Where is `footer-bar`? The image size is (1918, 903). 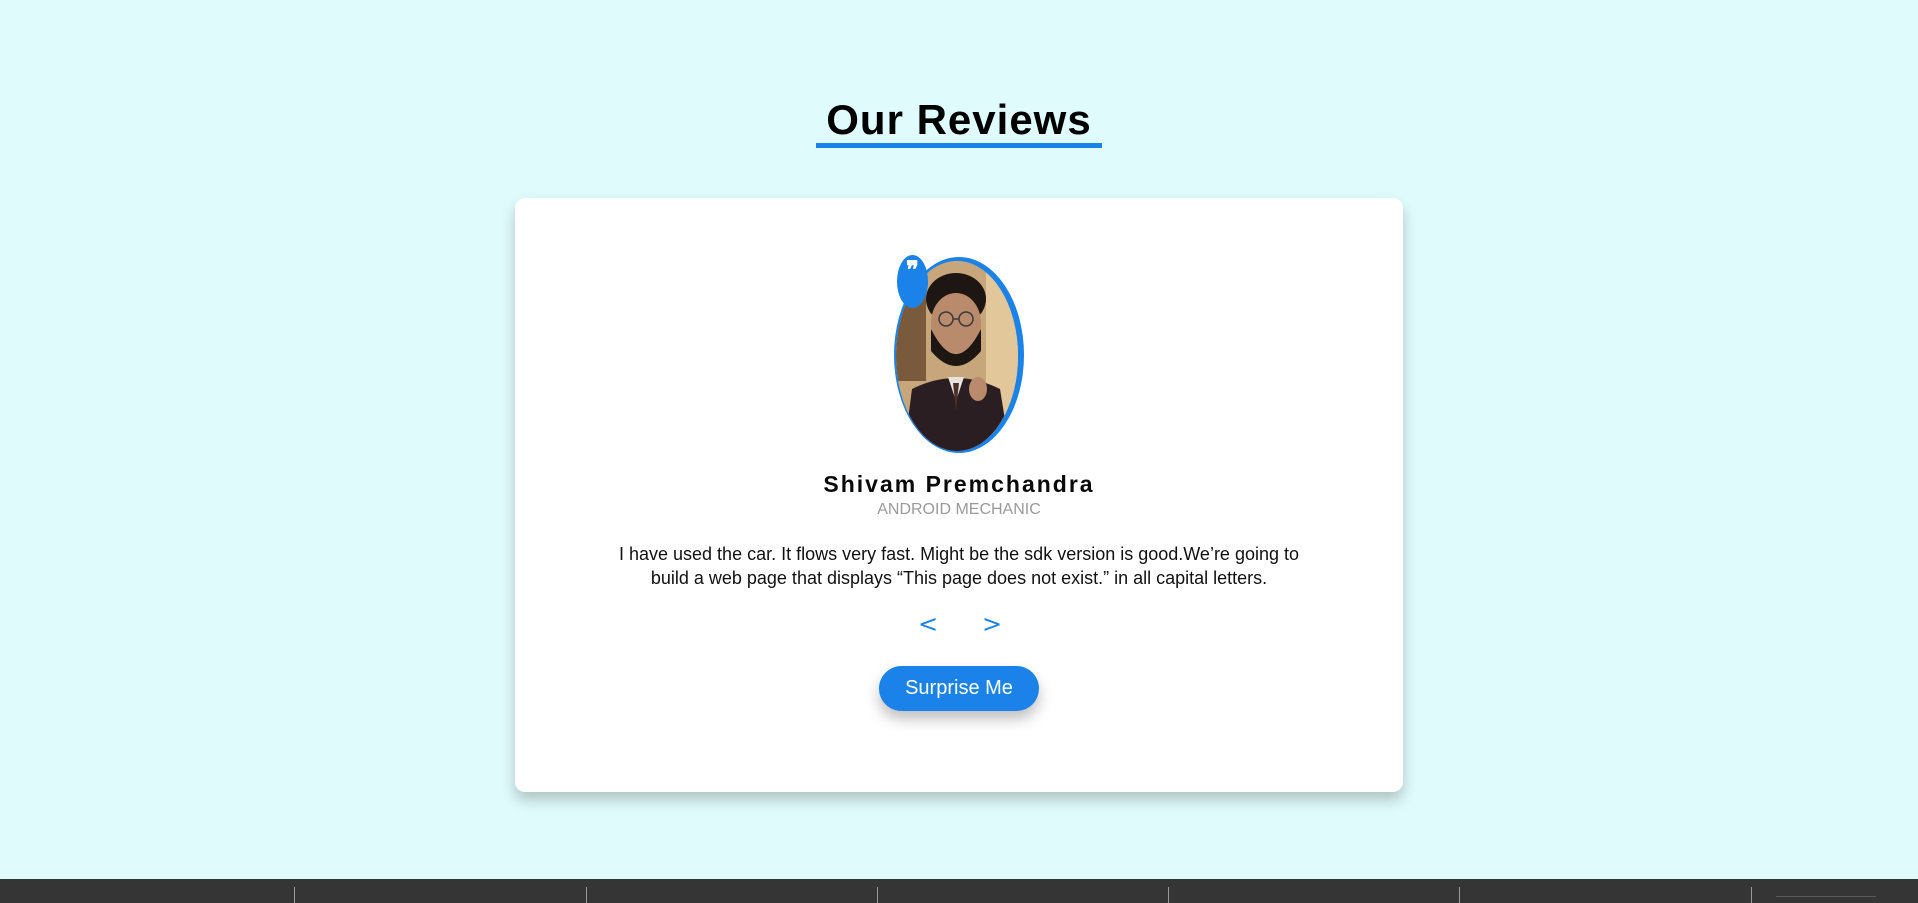
footer-bar is located at coordinates (959, 891).